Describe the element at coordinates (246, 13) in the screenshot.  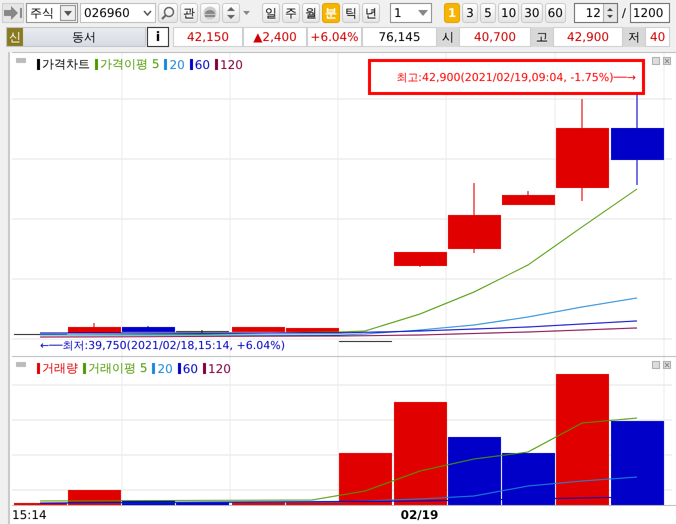
I see `caret-icon` at that location.